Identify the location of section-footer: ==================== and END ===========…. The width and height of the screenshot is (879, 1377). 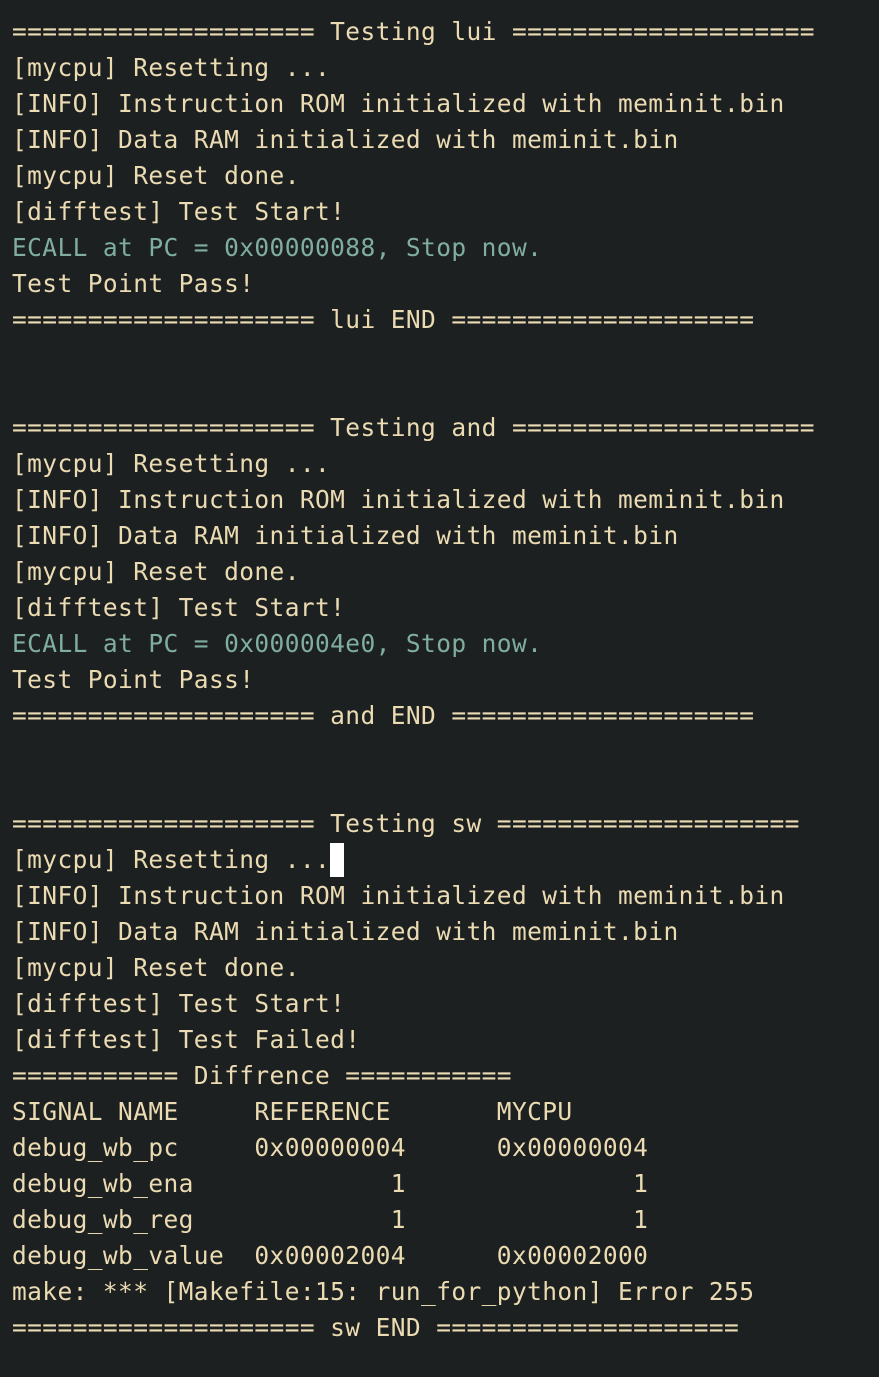
(383, 715).